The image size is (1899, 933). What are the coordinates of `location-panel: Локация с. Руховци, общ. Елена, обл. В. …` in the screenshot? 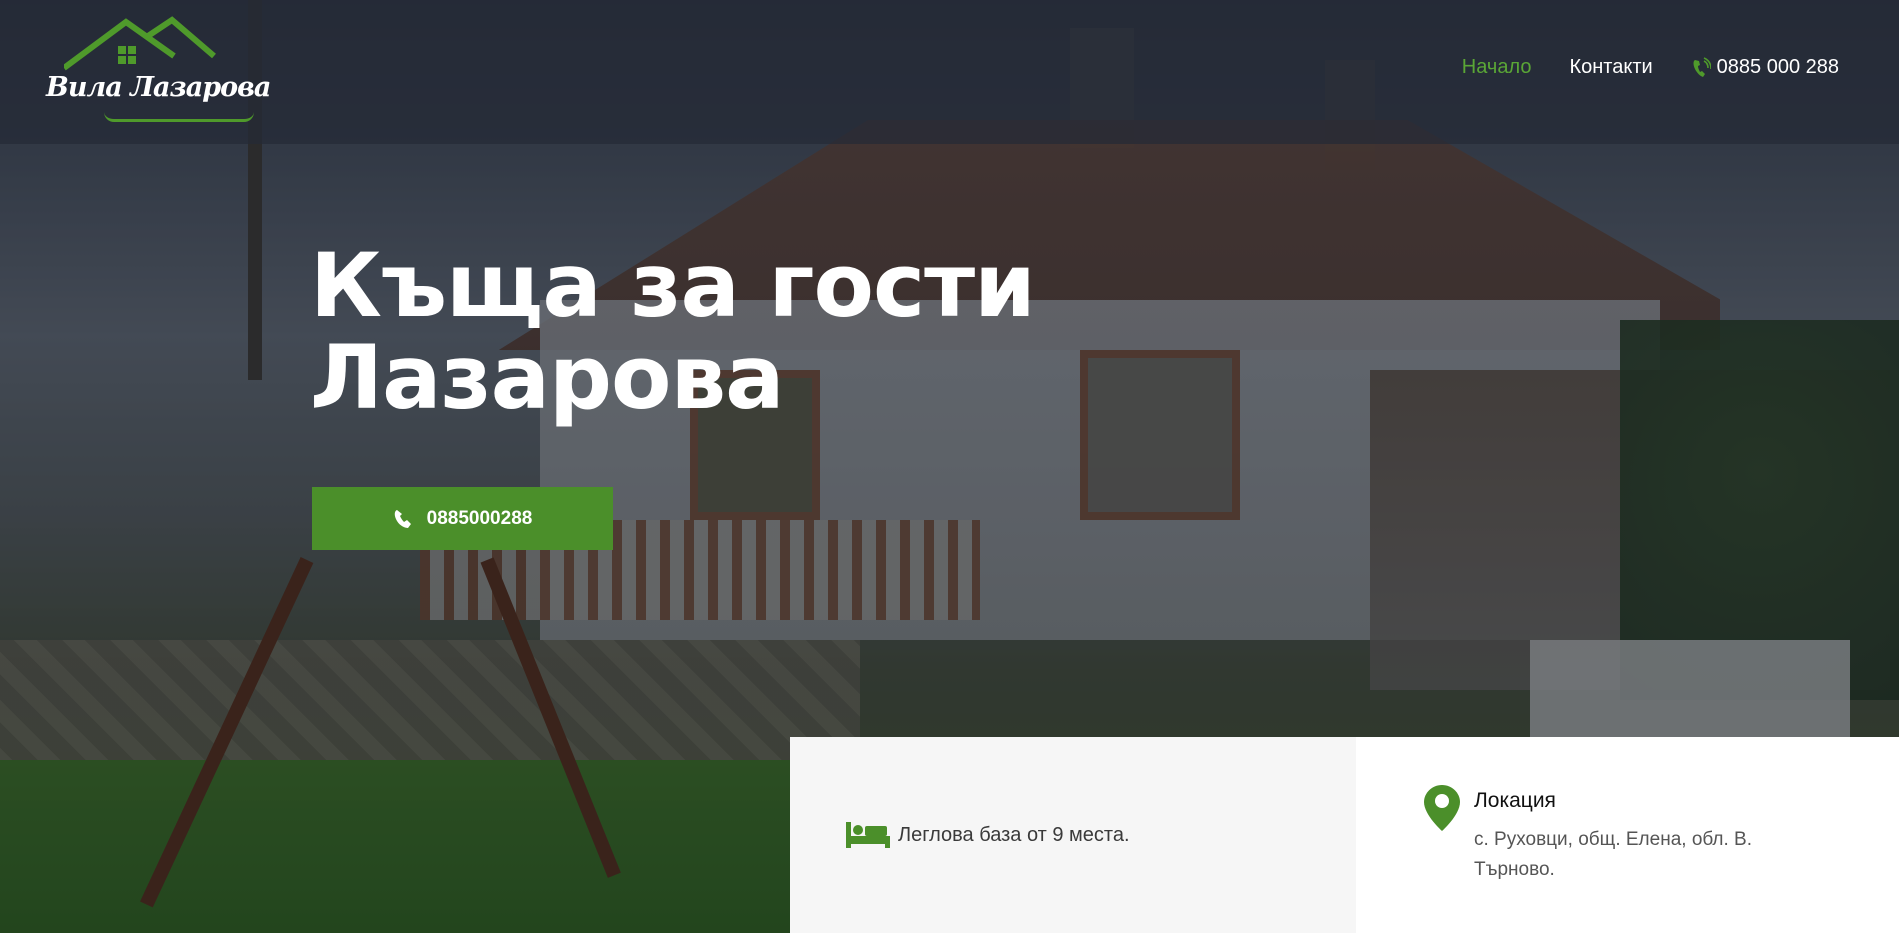 It's located at (1627, 835).